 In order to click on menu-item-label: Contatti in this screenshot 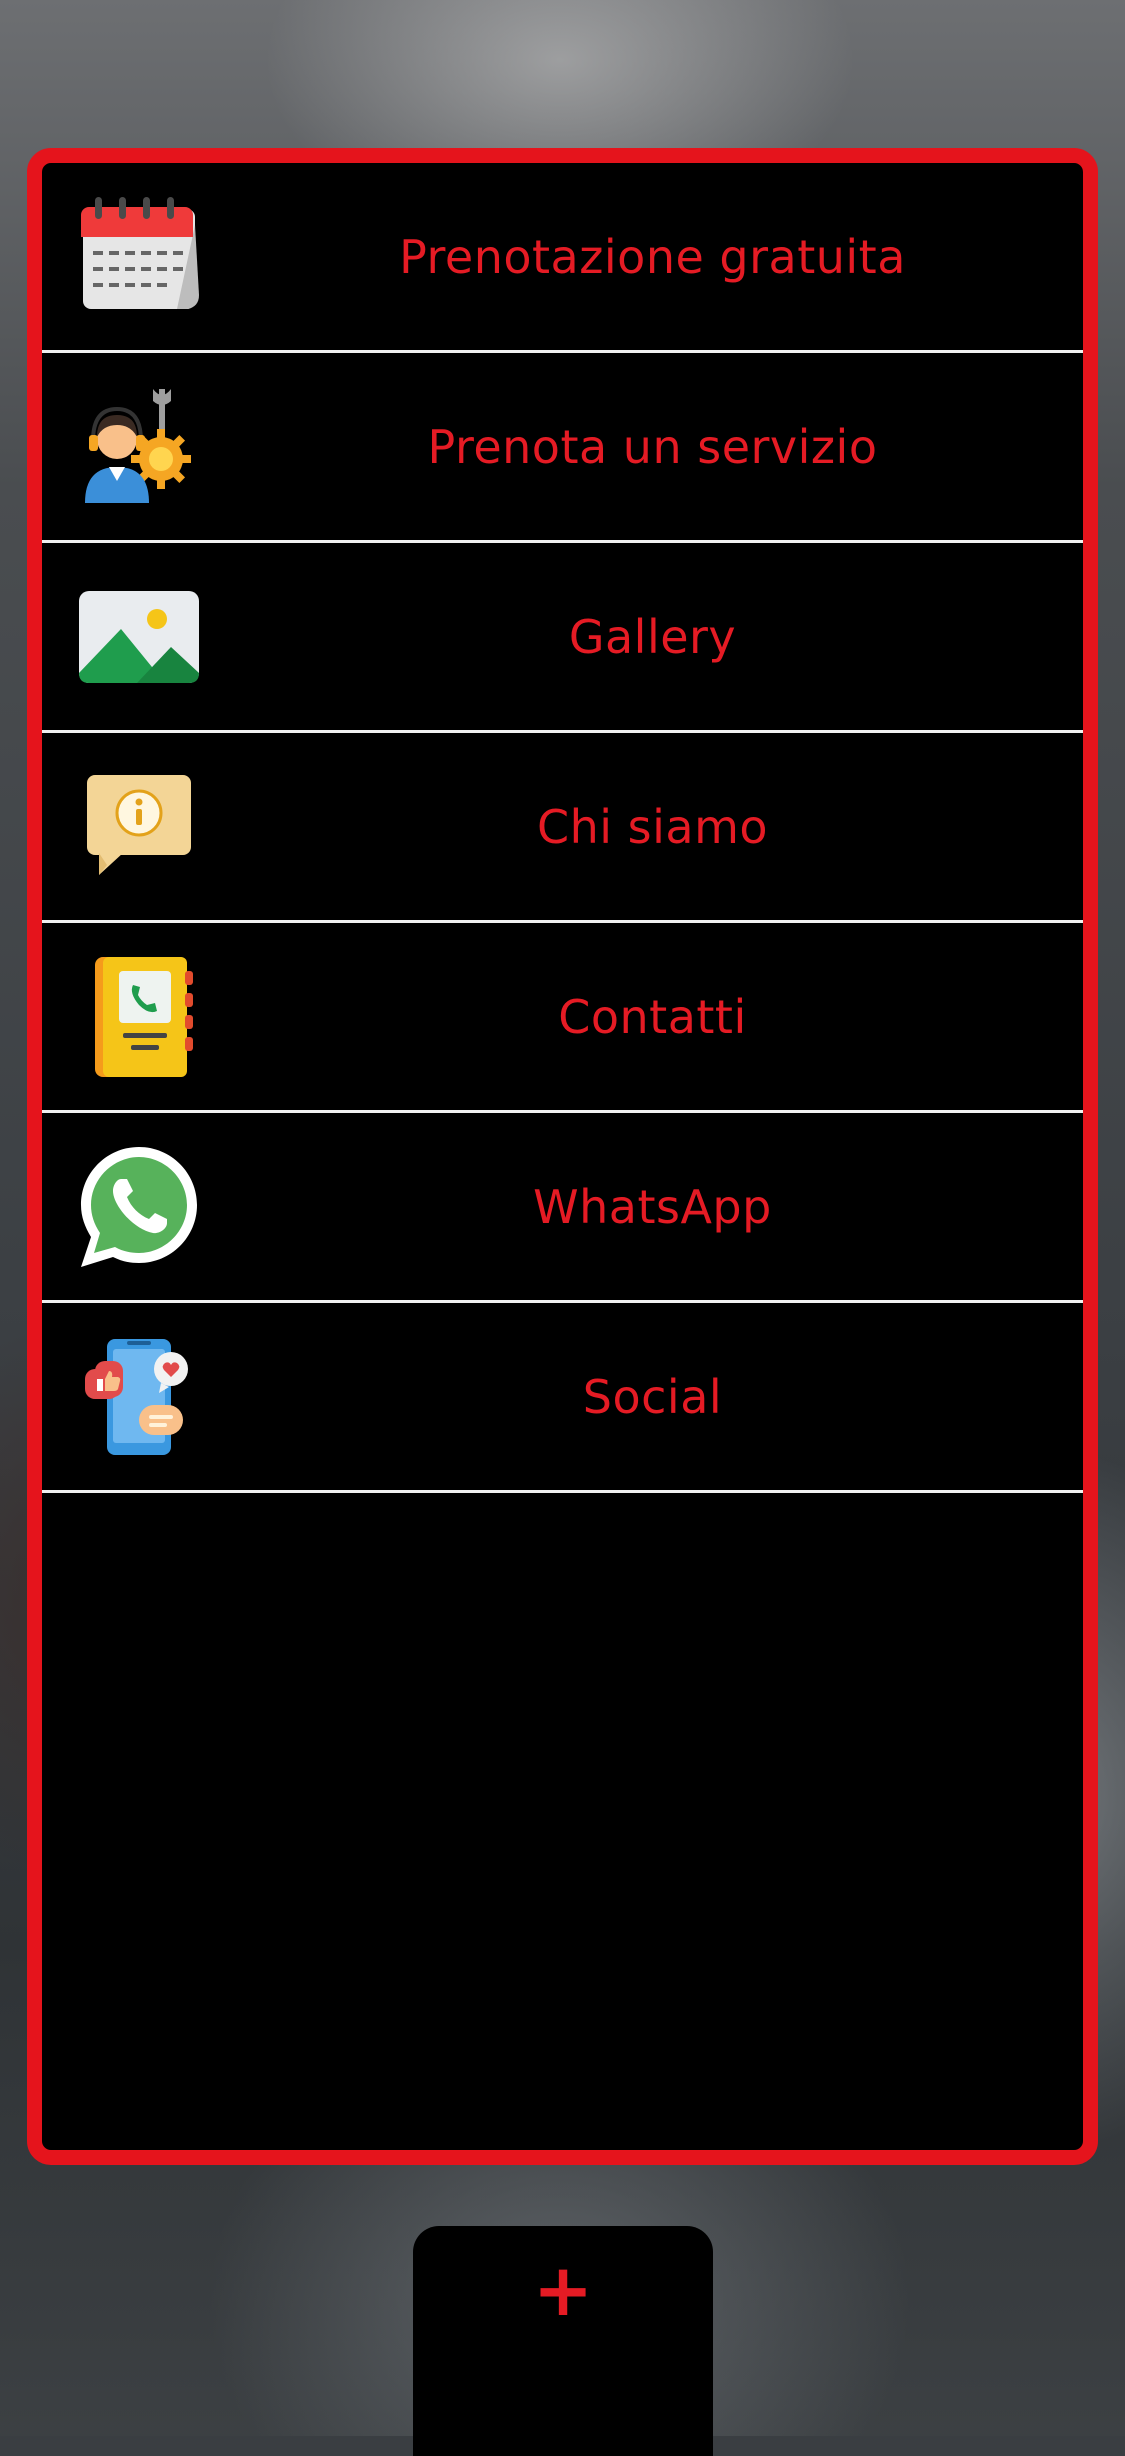, I will do `click(652, 1016)`.